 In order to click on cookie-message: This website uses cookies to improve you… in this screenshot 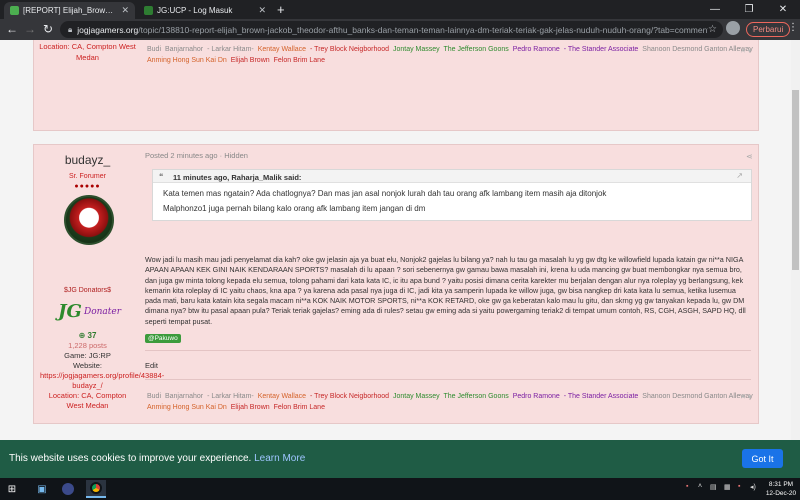, I will do `click(157, 458)`.